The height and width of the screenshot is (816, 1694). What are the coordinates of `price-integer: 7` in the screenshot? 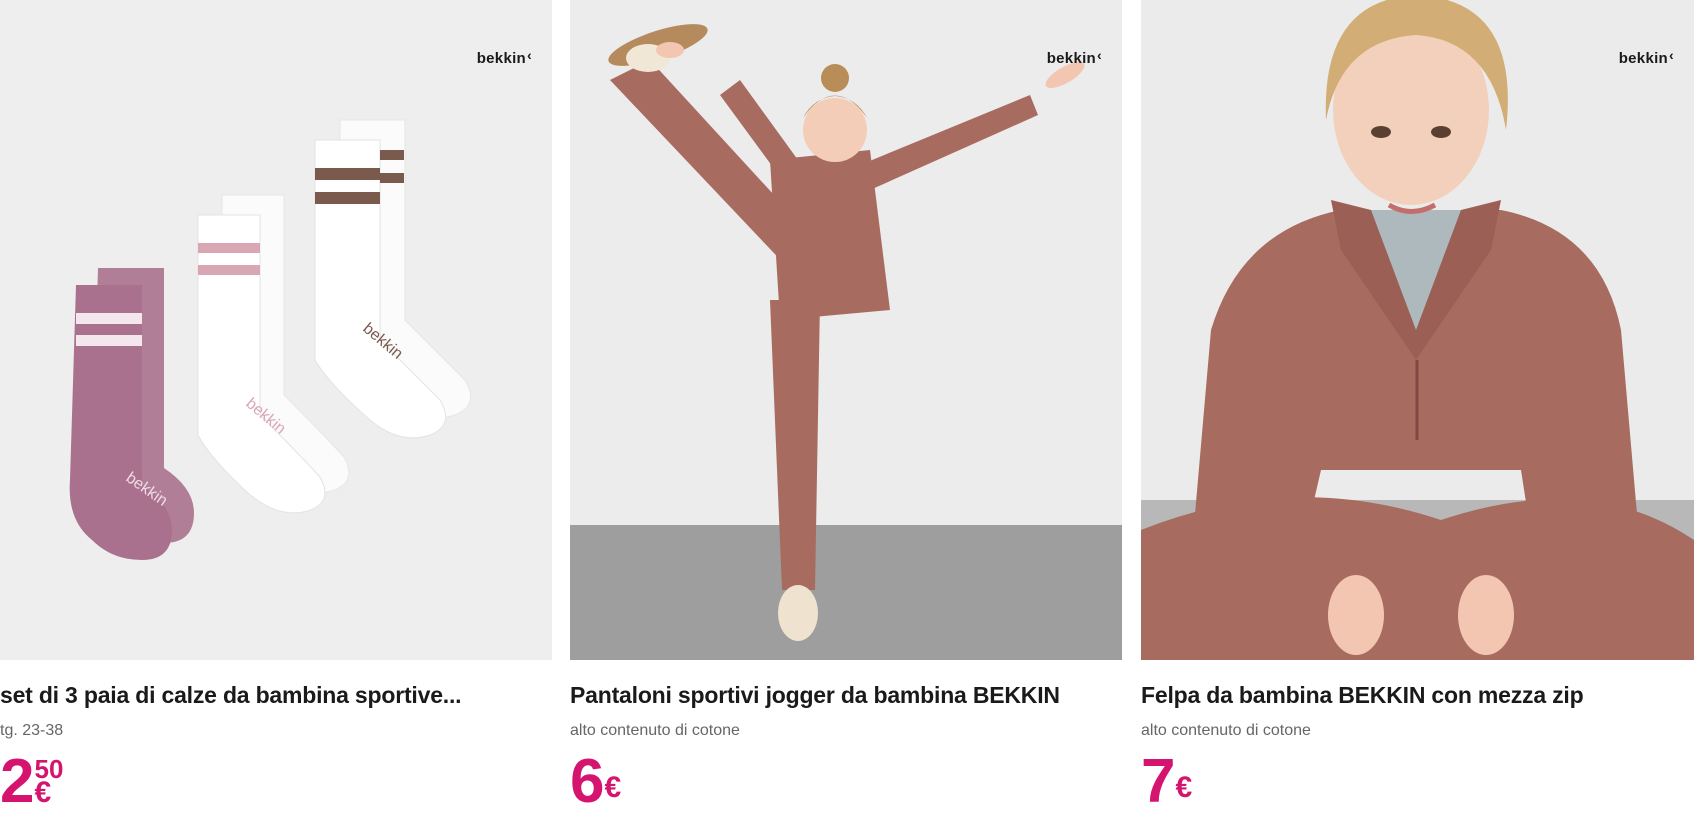 It's located at (1158, 781).